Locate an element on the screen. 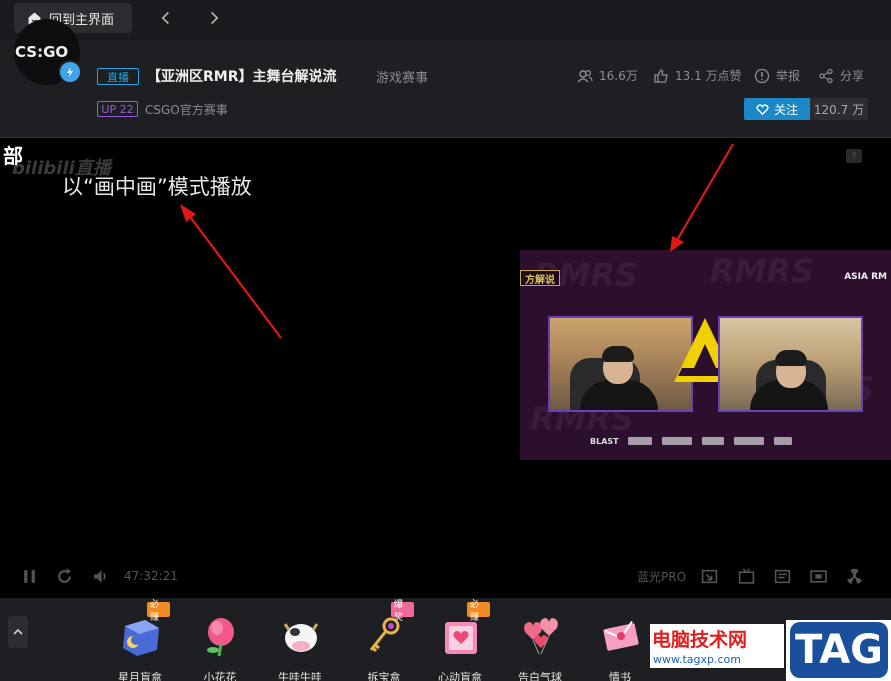 The image size is (891, 681). gift-name: 告白气球 is located at coordinates (540, 676).